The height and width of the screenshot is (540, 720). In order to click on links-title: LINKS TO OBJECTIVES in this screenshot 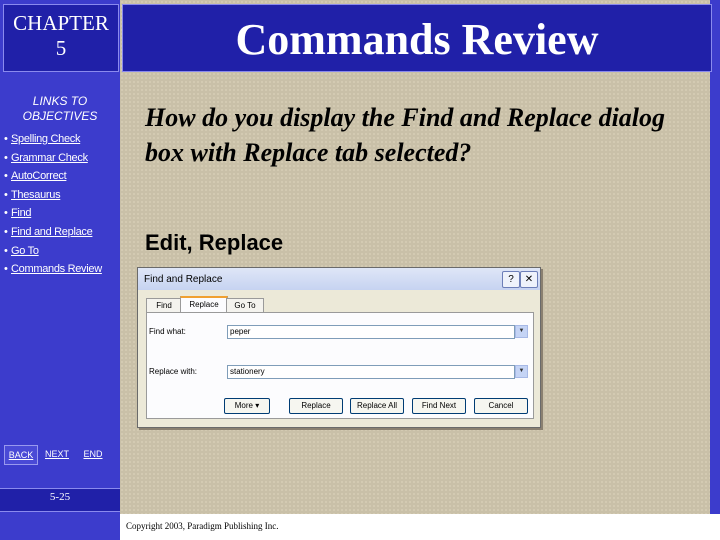, I will do `click(60, 109)`.